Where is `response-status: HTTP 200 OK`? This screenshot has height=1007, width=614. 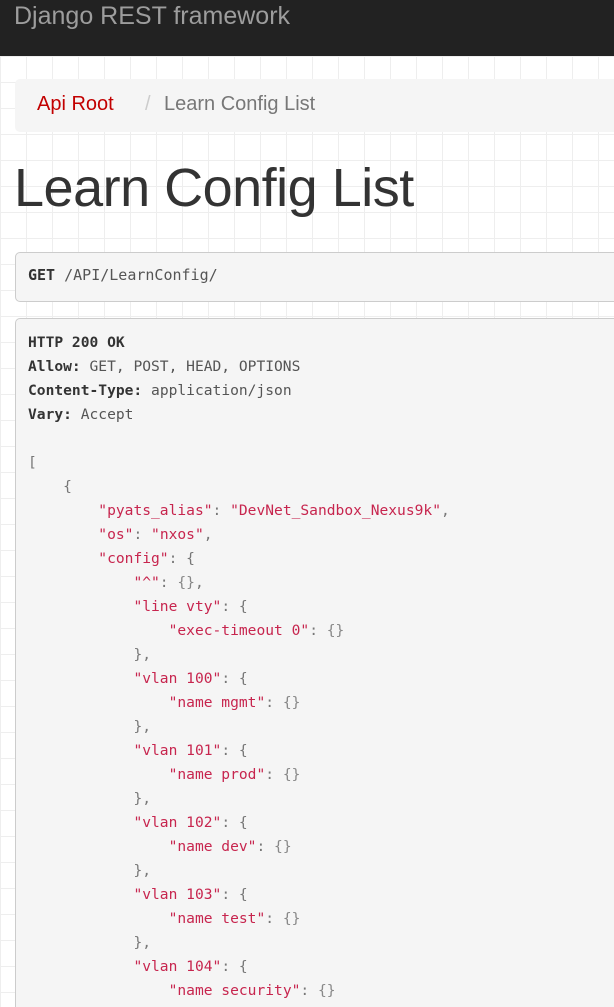
response-status: HTTP 200 OK is located at coordinates (76, 342).